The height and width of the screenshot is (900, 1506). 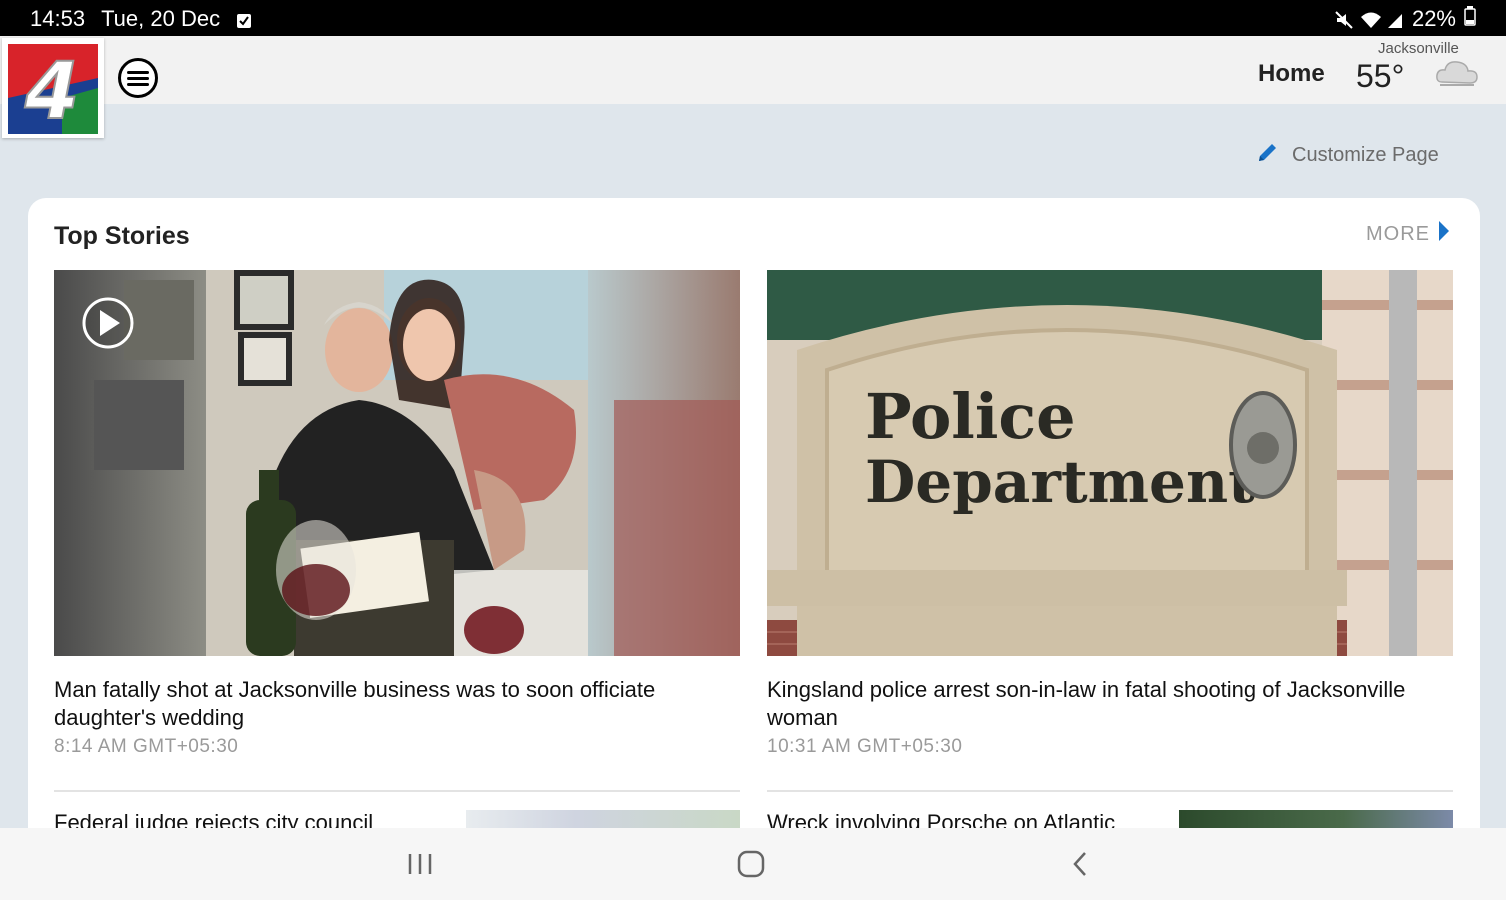 I want to click on notification-check-icon, so click(x=245, y=19).